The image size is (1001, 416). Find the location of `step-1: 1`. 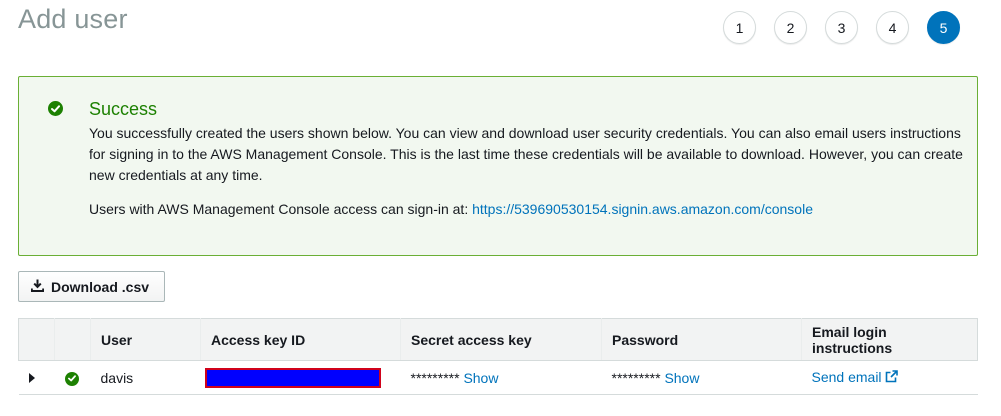

step-1: 1 is located at coordinates (739, 27).